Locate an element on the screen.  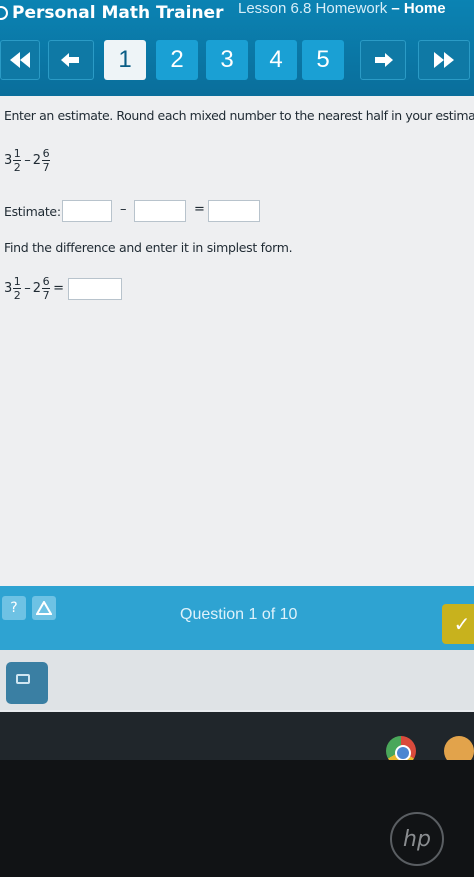
hint-button is located at coordinates (44, 608).